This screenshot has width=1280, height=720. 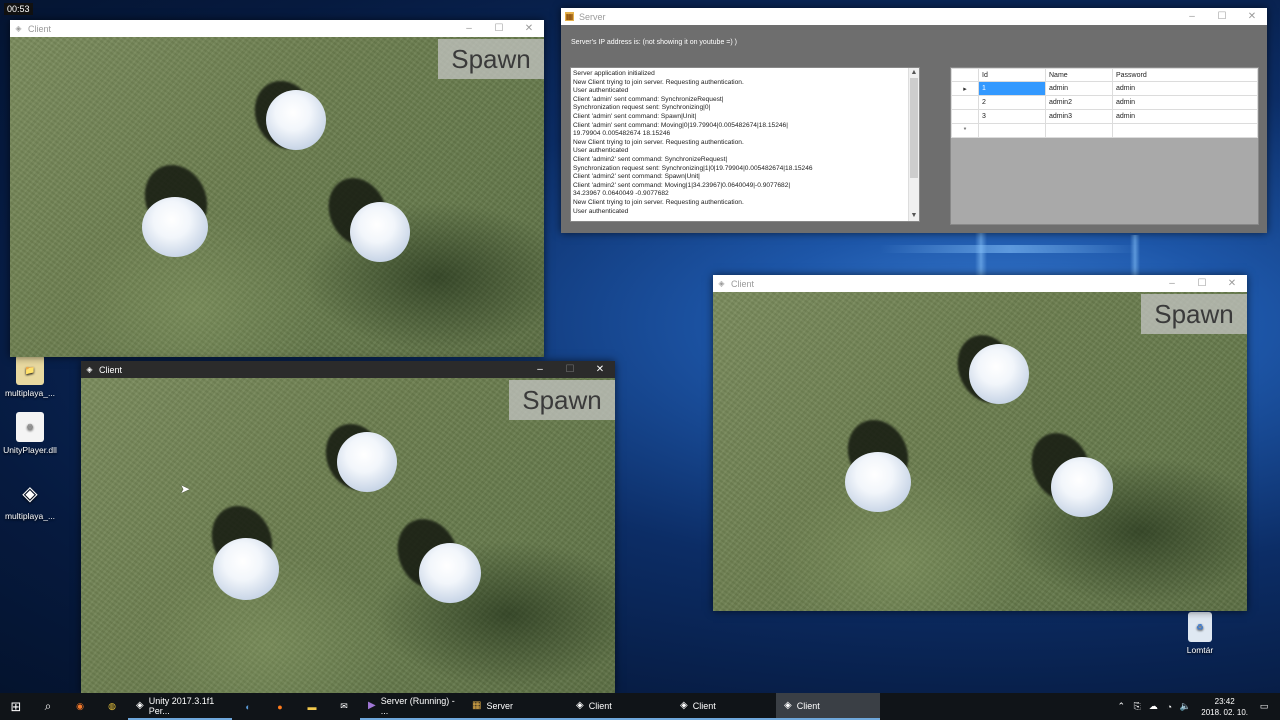 What do you see at coordinates (1012, 102) in the screenshot?
I see `grid-cell-id: 2` at bounding box center [1012, 102].